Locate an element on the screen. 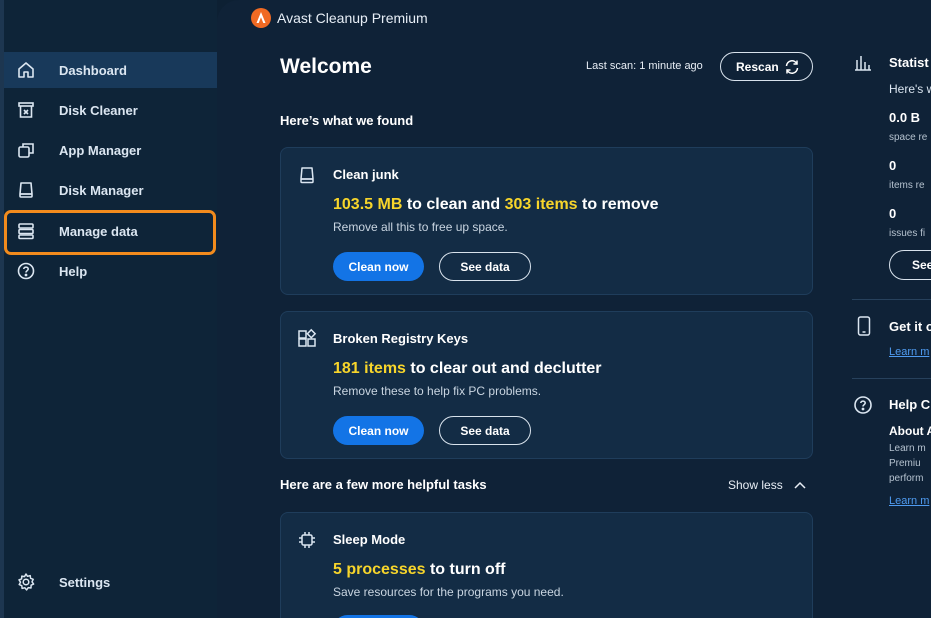 Image resolution: width=931 pixels, height=618 pixels. help-description-line: Learn m is located at coordinates (907, 448).